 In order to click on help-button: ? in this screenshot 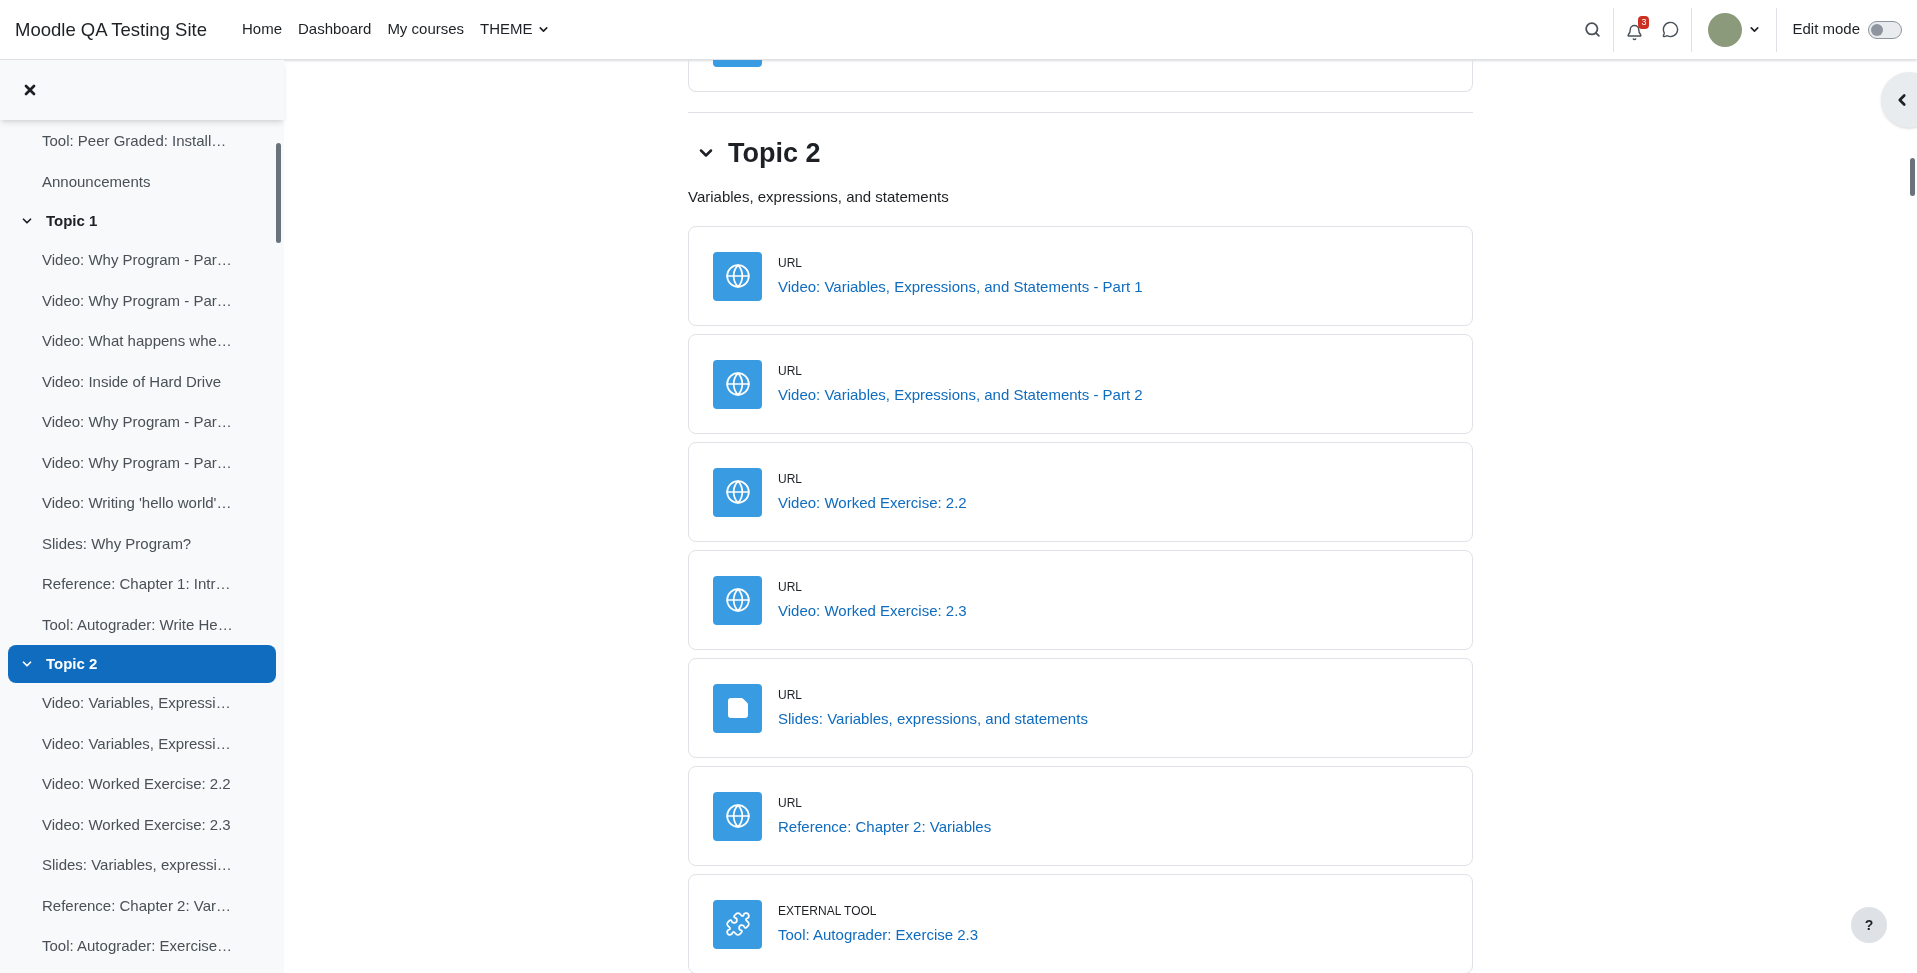, I will do `click(1869, 925)`.